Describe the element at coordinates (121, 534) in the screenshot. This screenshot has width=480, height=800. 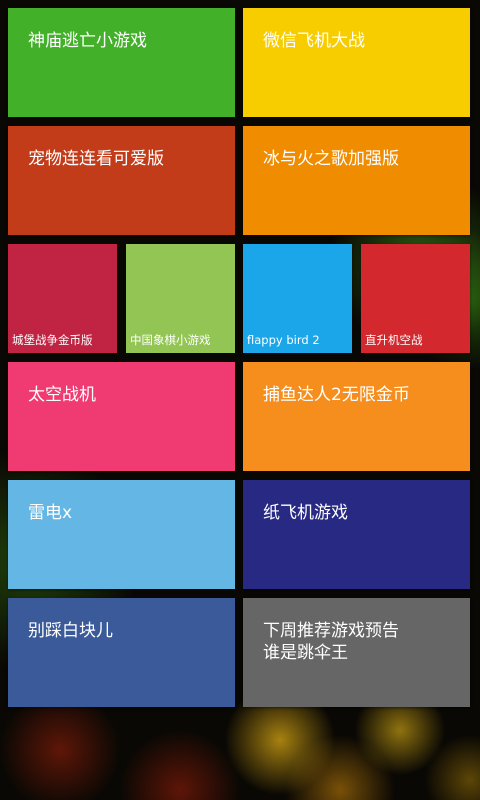
I see `tile-thunder-x: 雷电x` at that location.